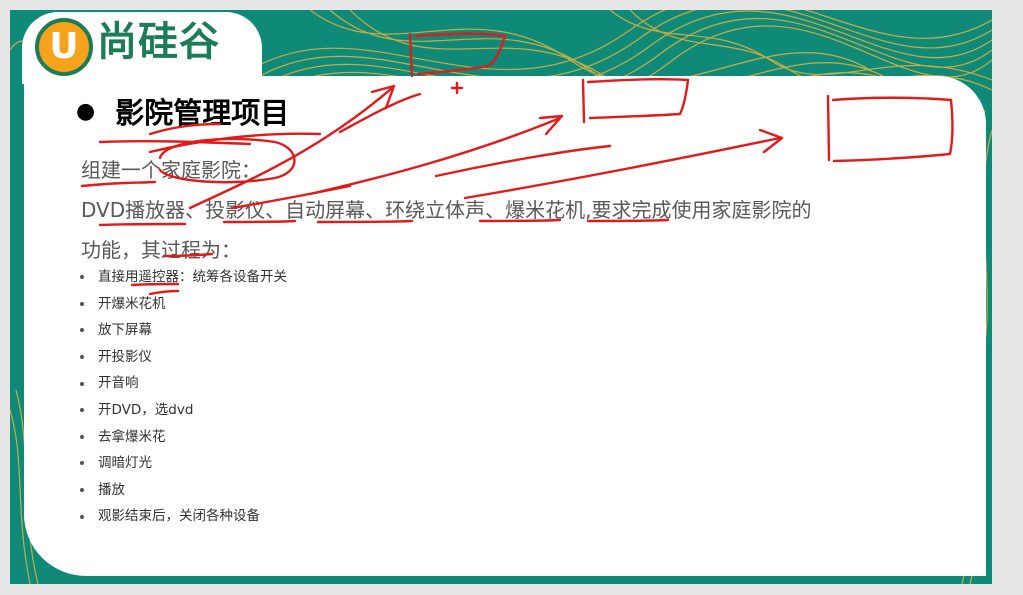 The image size is (1023, 595). What do you see at coordinates (183, 437) in the screenshot?
I see `list-item: 去拿爆米花` at bounding box center [183, 437].